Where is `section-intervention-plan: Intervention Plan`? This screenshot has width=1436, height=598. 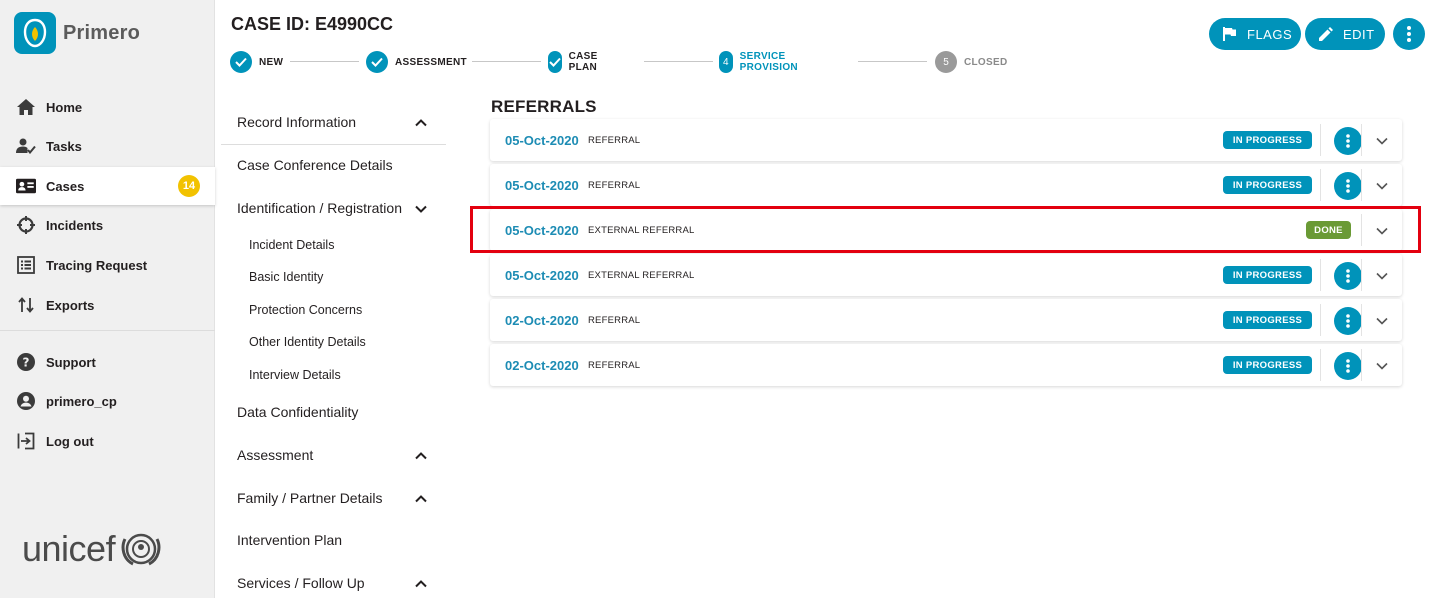 section-intervention-plan: Intervention Plan is located at coordinates (349, 540).